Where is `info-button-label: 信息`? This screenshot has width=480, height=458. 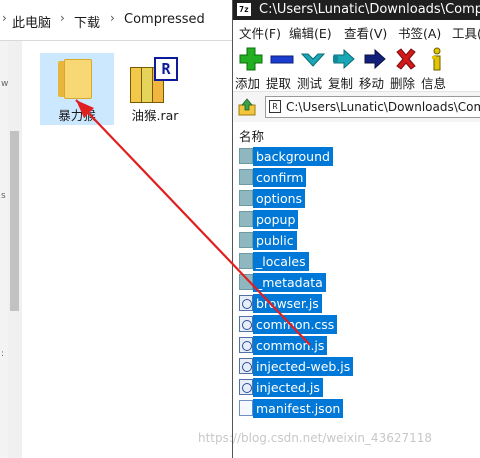
info-button-label: 信息 is located at coordinates (434, 83).